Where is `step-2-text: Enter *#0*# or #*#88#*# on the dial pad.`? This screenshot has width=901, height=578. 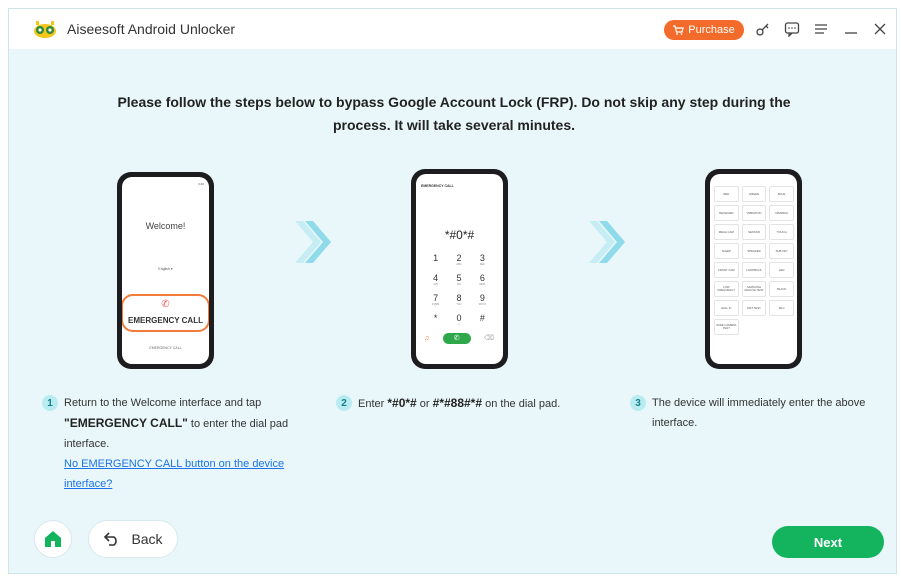
step-2-text: Enter *#0*# or #*#88#*# on the dial pad. is located at coordinates (470, 403).